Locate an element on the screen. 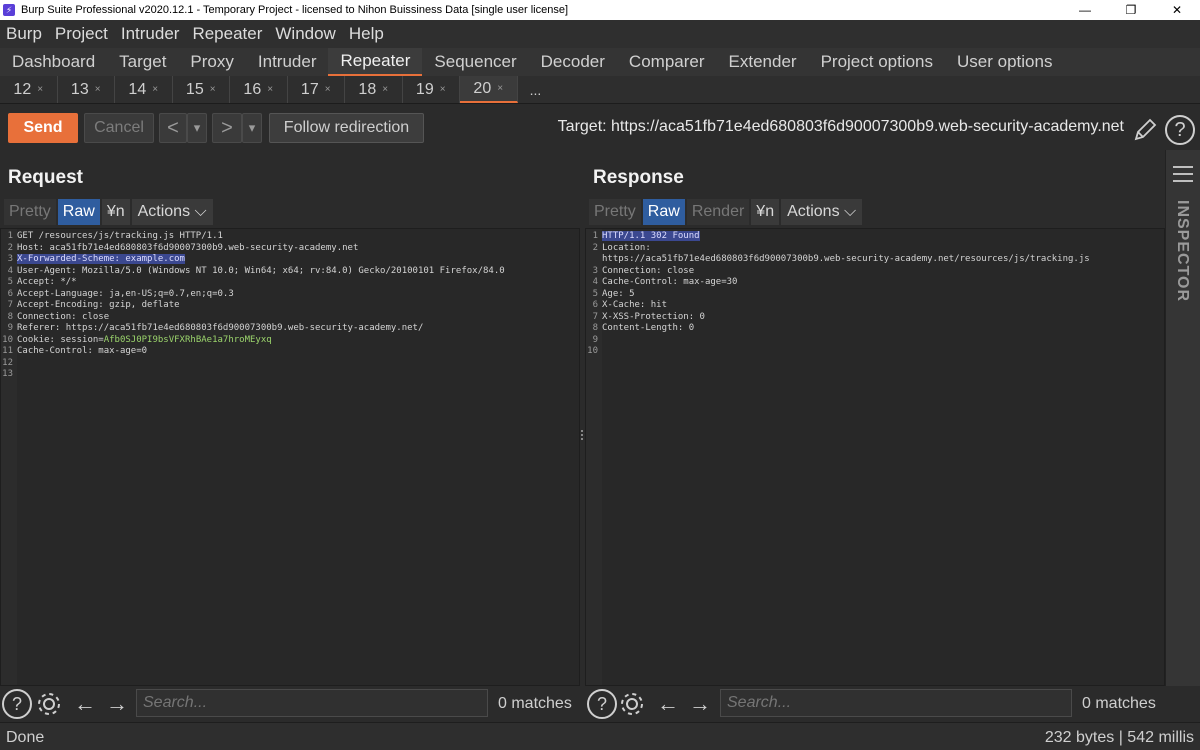 This screenshot has height=750, width=1200. back-button: < is located at coordinates (173, 128).